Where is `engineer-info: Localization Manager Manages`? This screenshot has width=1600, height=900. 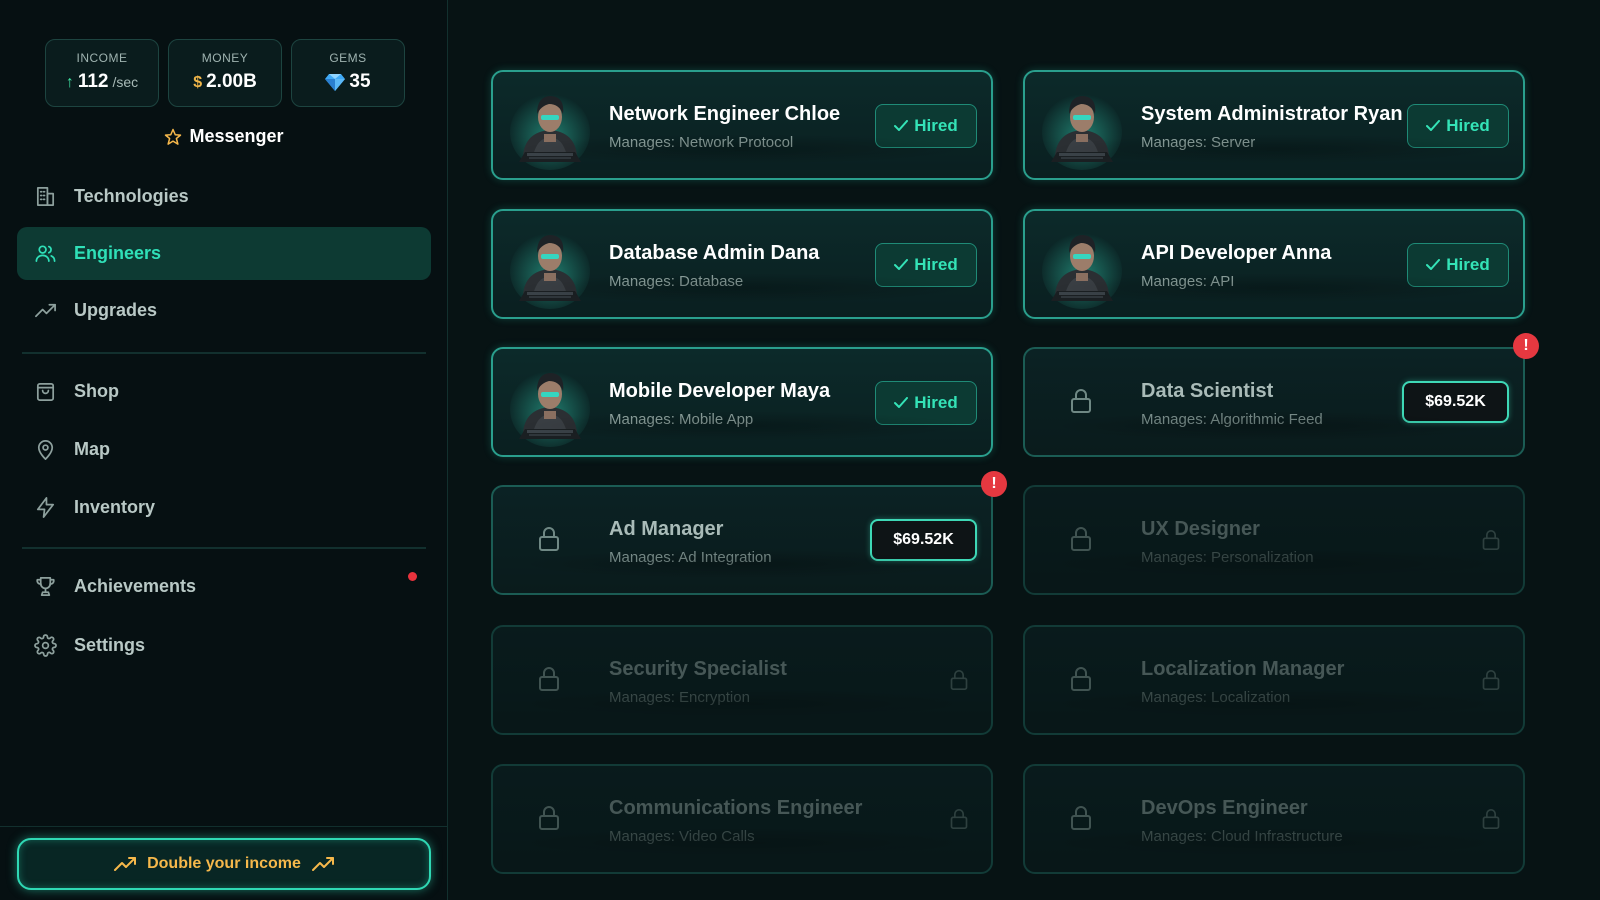 engineer-info: Localization Manager Manages is located at coordinates (1273, 680).